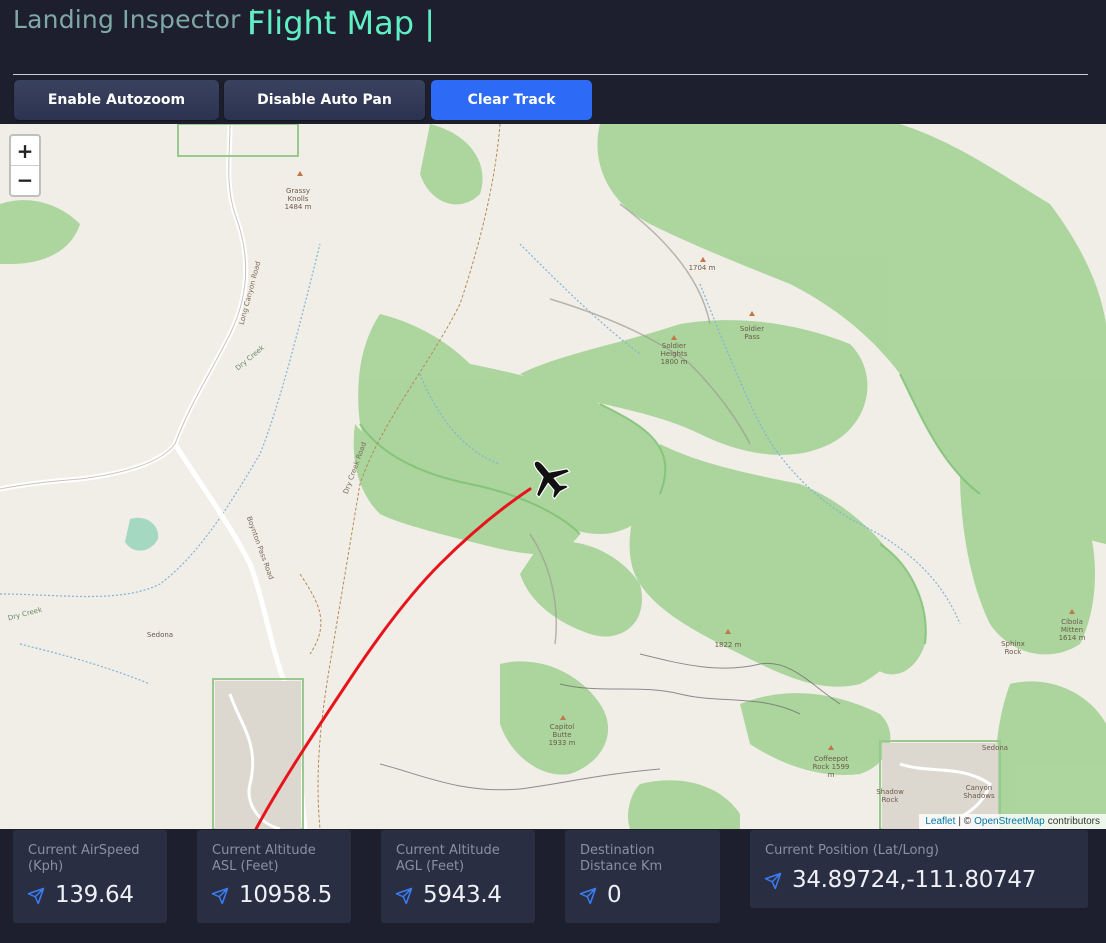 The height and width of the screenshot is (943, 1106). What do you see at coordinates (462, 895) in the screenshot?
I see `altitude-agl-value: 5943.4` at bounding box center [462, 895].